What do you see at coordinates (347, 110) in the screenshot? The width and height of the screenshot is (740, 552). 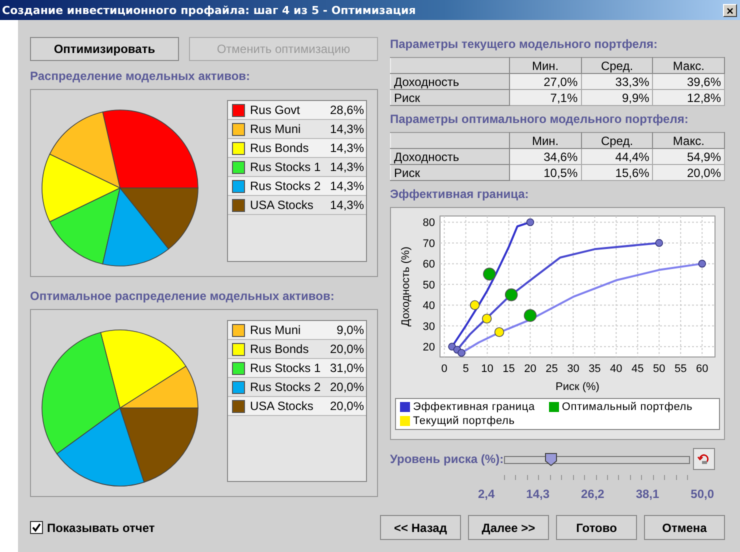 I see `asset-share: 28,6%` at bounding box center [347, 110].